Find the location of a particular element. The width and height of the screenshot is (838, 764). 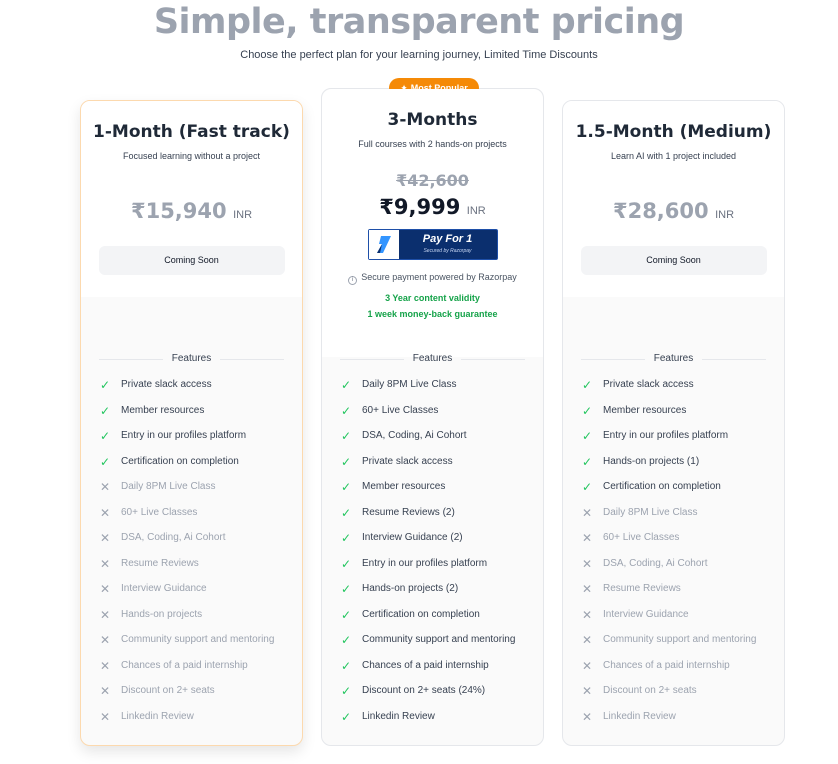

feature-label: Hands-on projects (1) is located at coordinates (651, 461).